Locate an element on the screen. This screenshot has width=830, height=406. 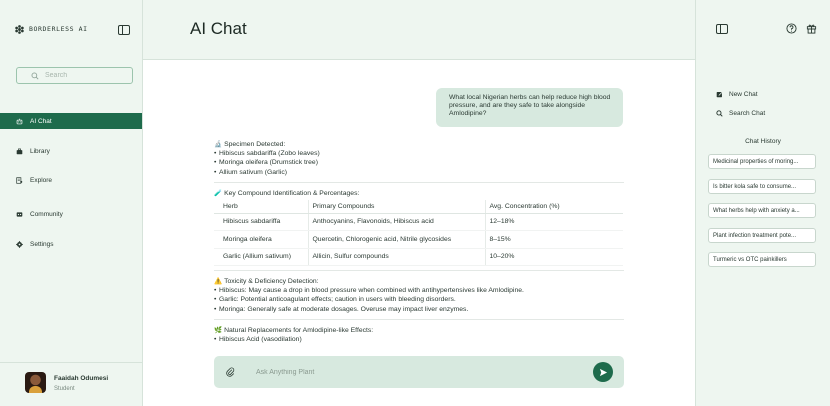
avatar is located at coordinates (35, 382).